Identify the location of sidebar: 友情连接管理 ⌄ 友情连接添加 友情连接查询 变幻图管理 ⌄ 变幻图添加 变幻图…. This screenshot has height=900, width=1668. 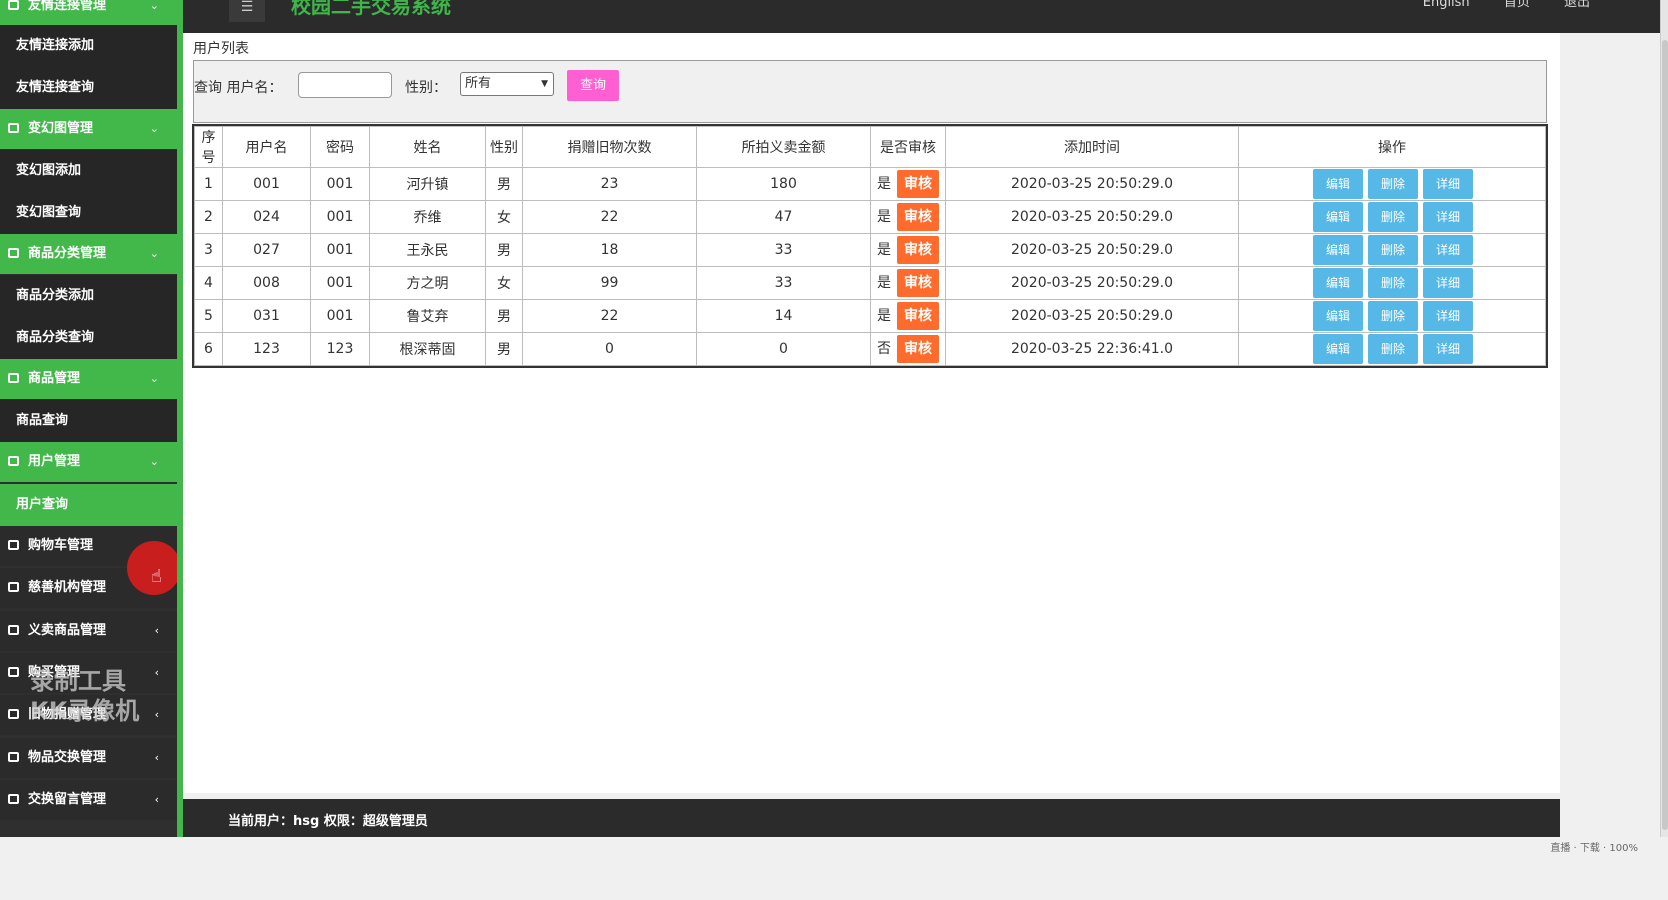
(91, 445).